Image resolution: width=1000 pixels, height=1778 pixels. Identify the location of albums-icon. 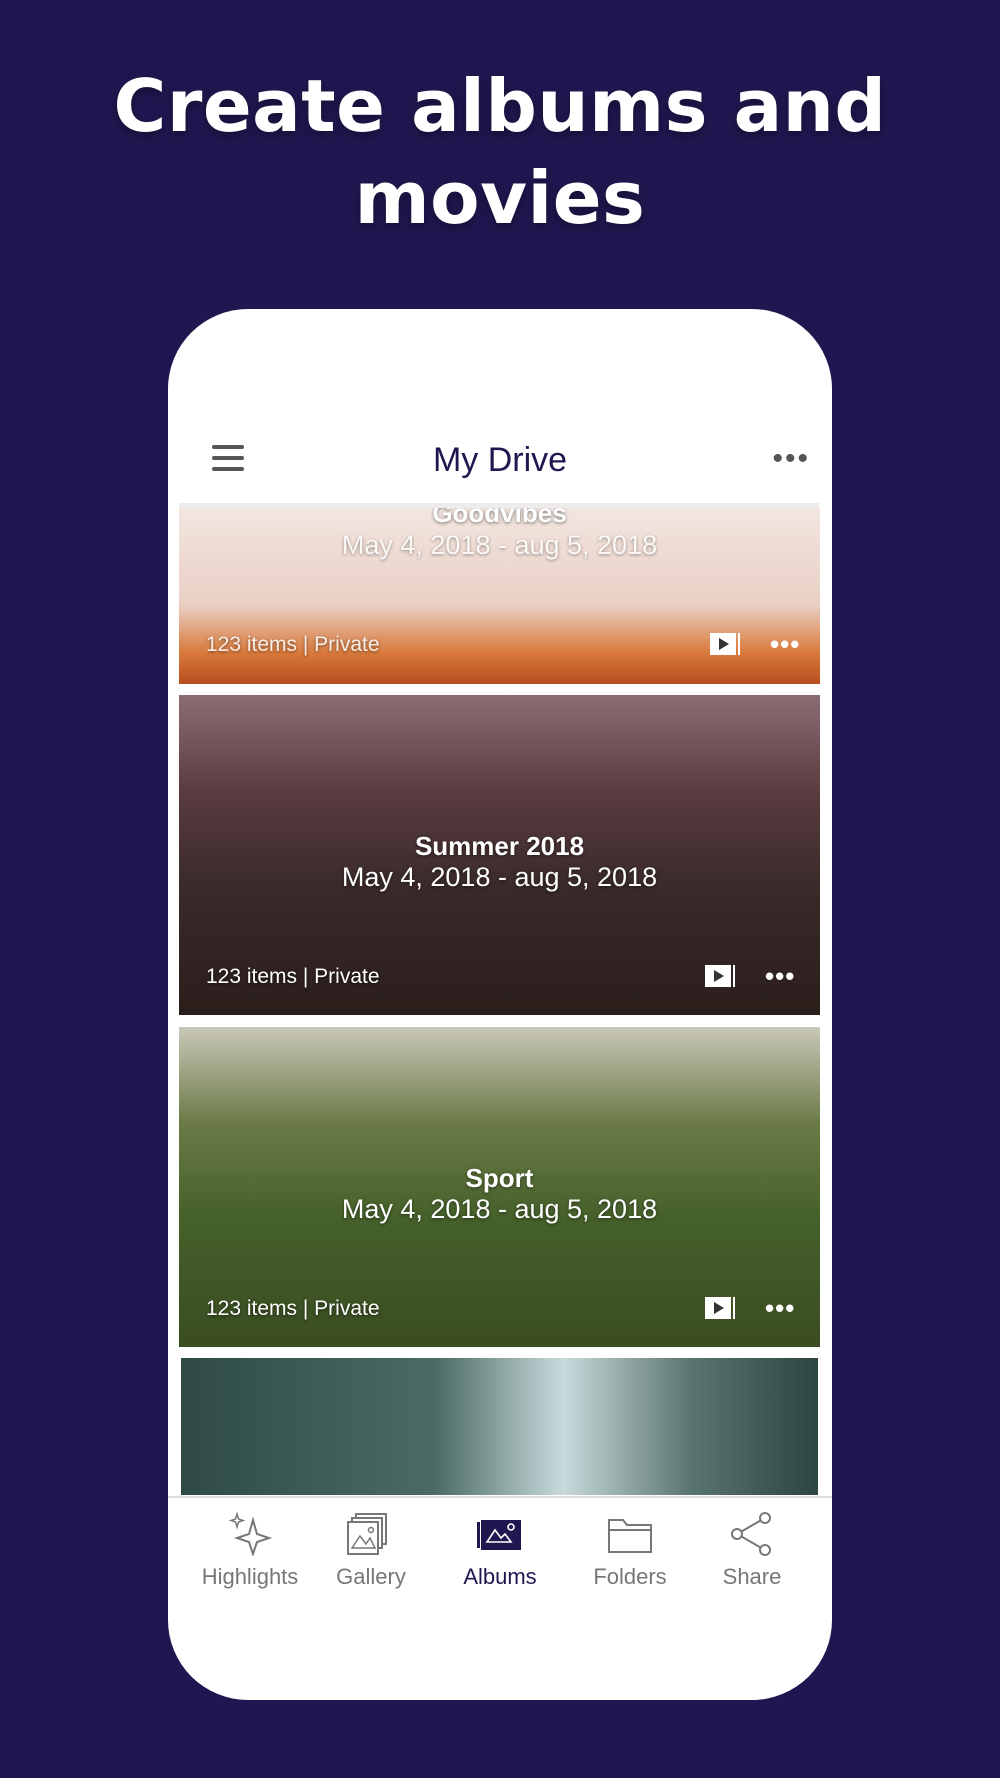
(499, 1535).